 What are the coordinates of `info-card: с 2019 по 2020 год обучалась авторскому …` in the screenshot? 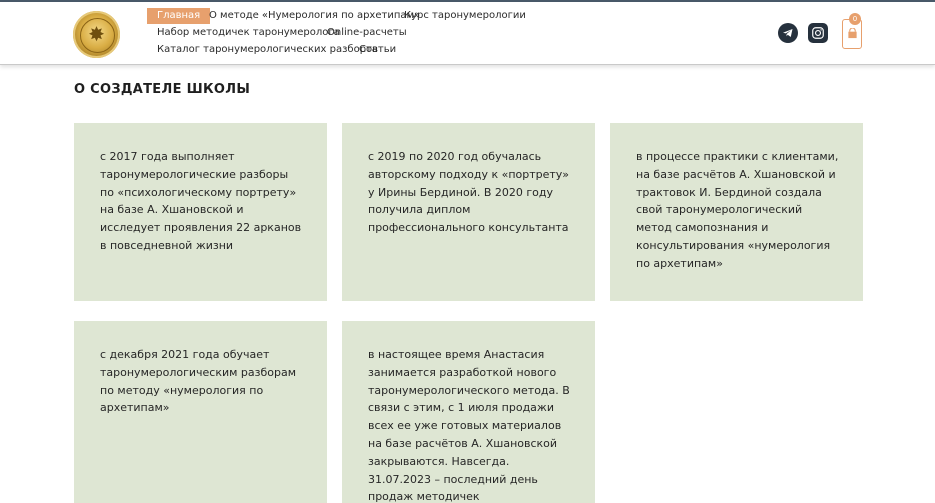 It's located at (468, 212).